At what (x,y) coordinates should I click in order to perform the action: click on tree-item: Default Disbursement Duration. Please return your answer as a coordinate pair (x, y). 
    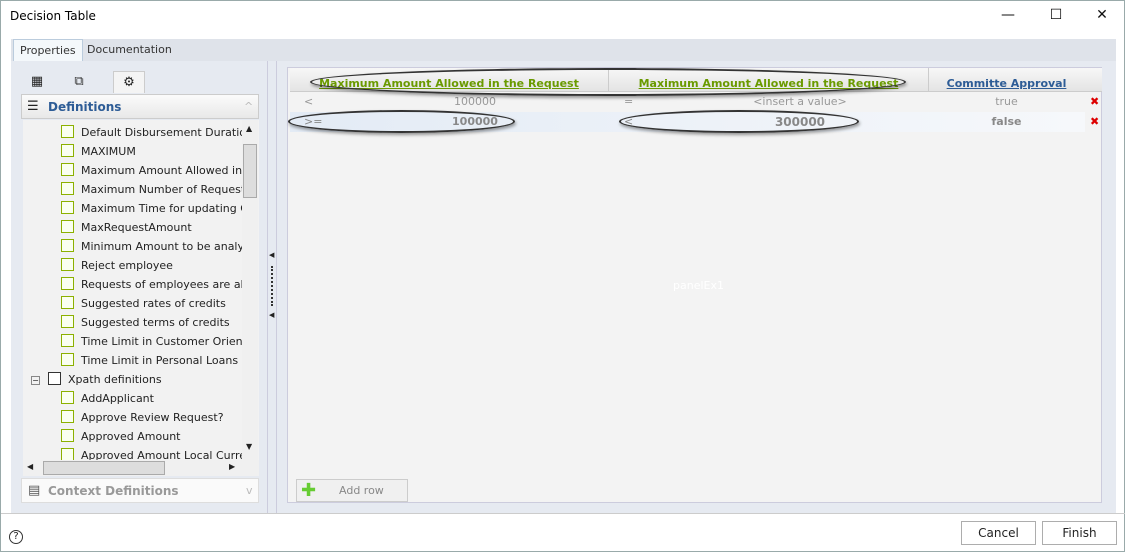
    Looking at the image, I should click on (157, 132).